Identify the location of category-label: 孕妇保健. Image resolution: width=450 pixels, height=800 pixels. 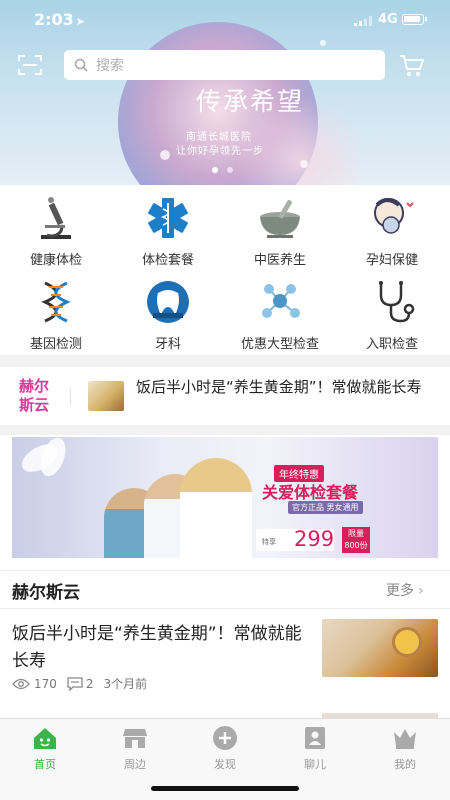
(391, 260).